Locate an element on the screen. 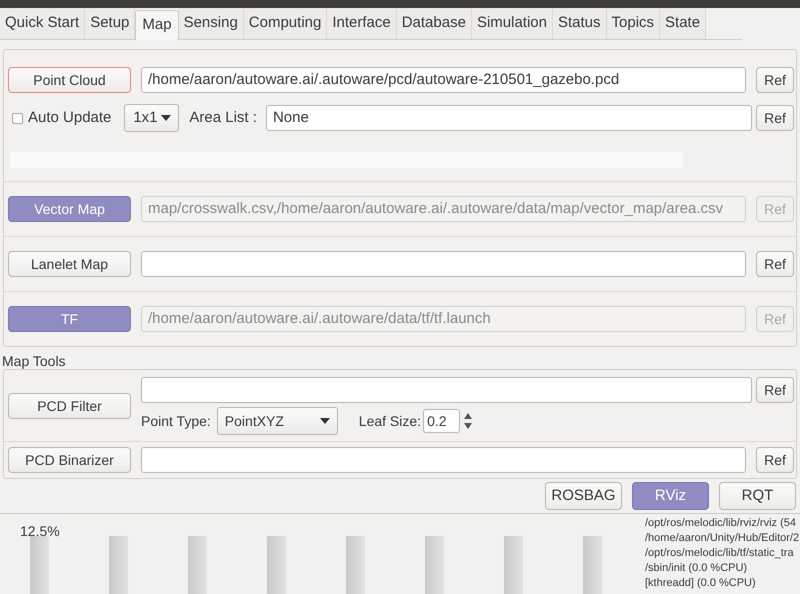 This screenshot has width=800, height=594. launch-button: ROSBAG is located at coordinates (583, 496).